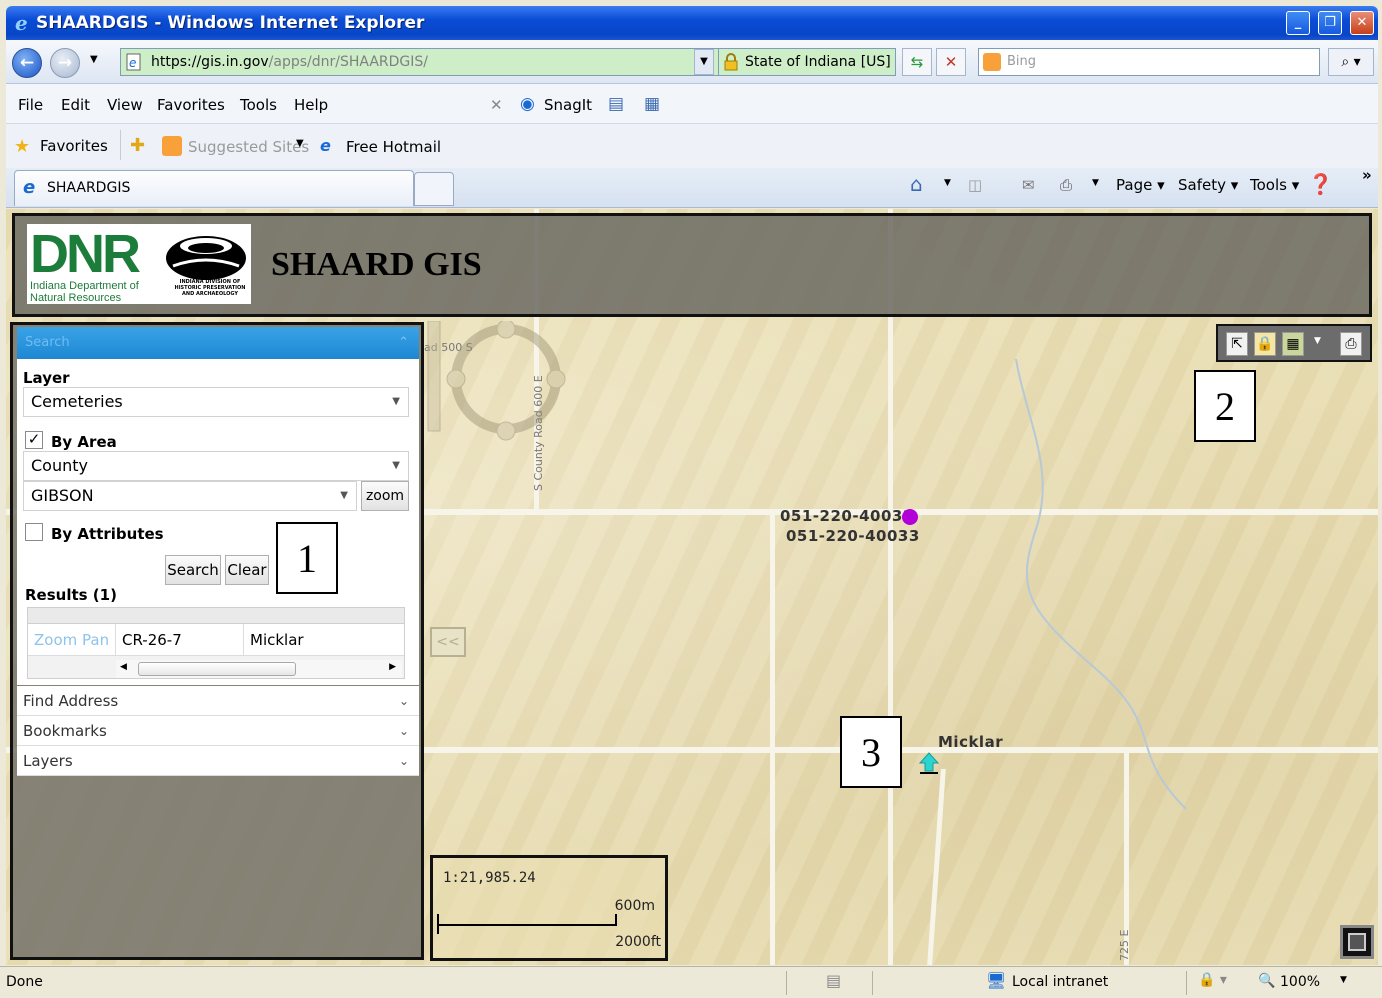 This screenshot has height=998, width=1382. What do you see at coordinates (1237, 344) in the screenshot?
I see `identify-icon: ⇱` at bounding box center [1237, 344].